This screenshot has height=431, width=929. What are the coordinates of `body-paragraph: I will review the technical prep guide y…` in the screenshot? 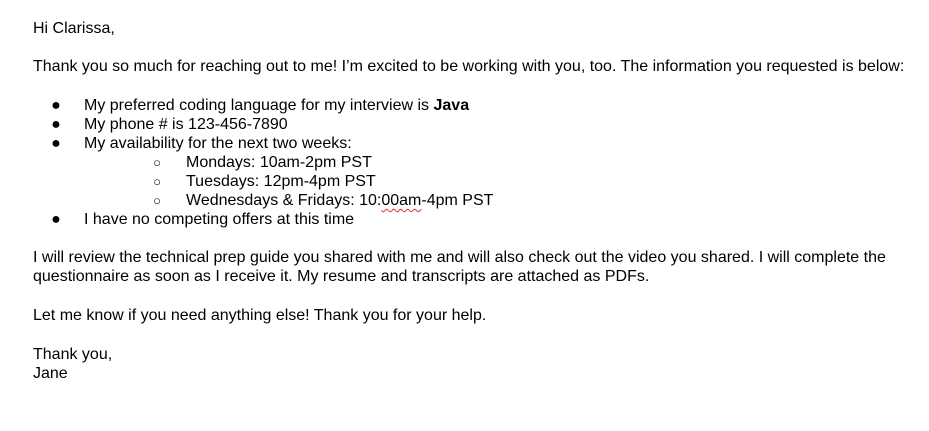 It's located at (459, 267).